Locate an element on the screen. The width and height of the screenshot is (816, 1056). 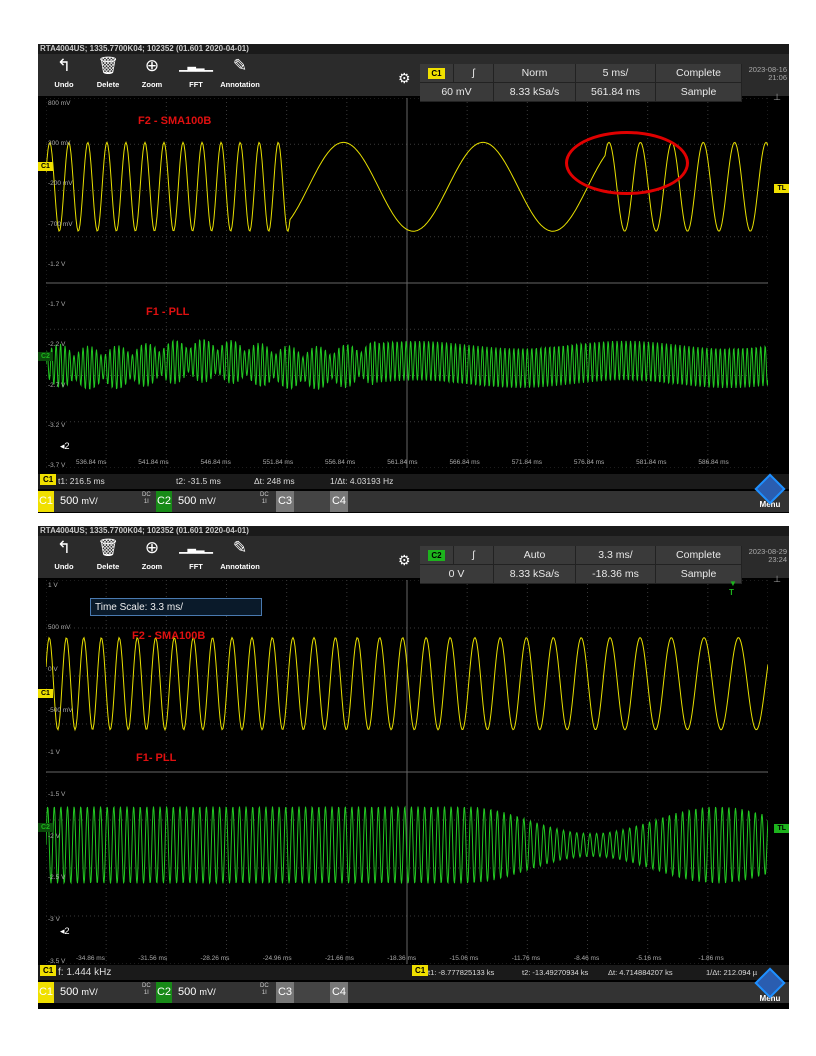
x-axis-label: -1.86 ms is located at coordinates (711, 958).